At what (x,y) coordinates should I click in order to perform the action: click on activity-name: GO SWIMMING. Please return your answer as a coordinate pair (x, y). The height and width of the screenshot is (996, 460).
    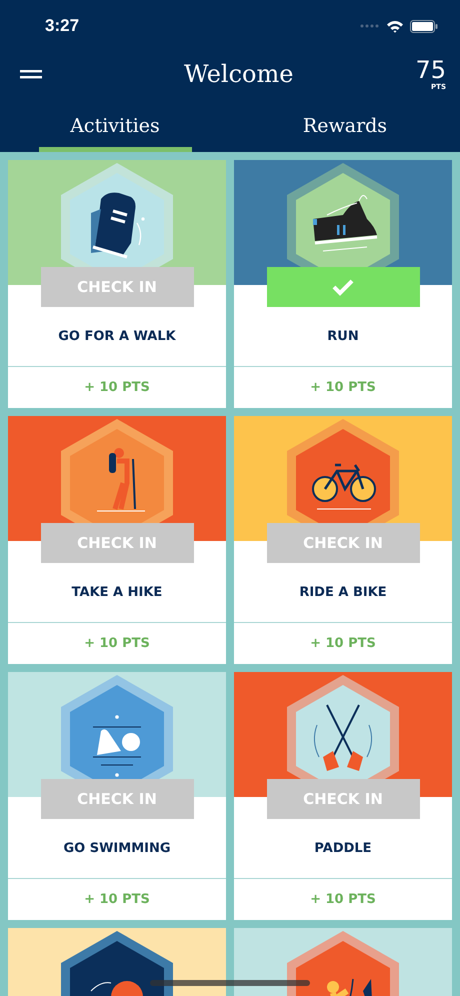
    Looking at the image, I should click on (117, 848).